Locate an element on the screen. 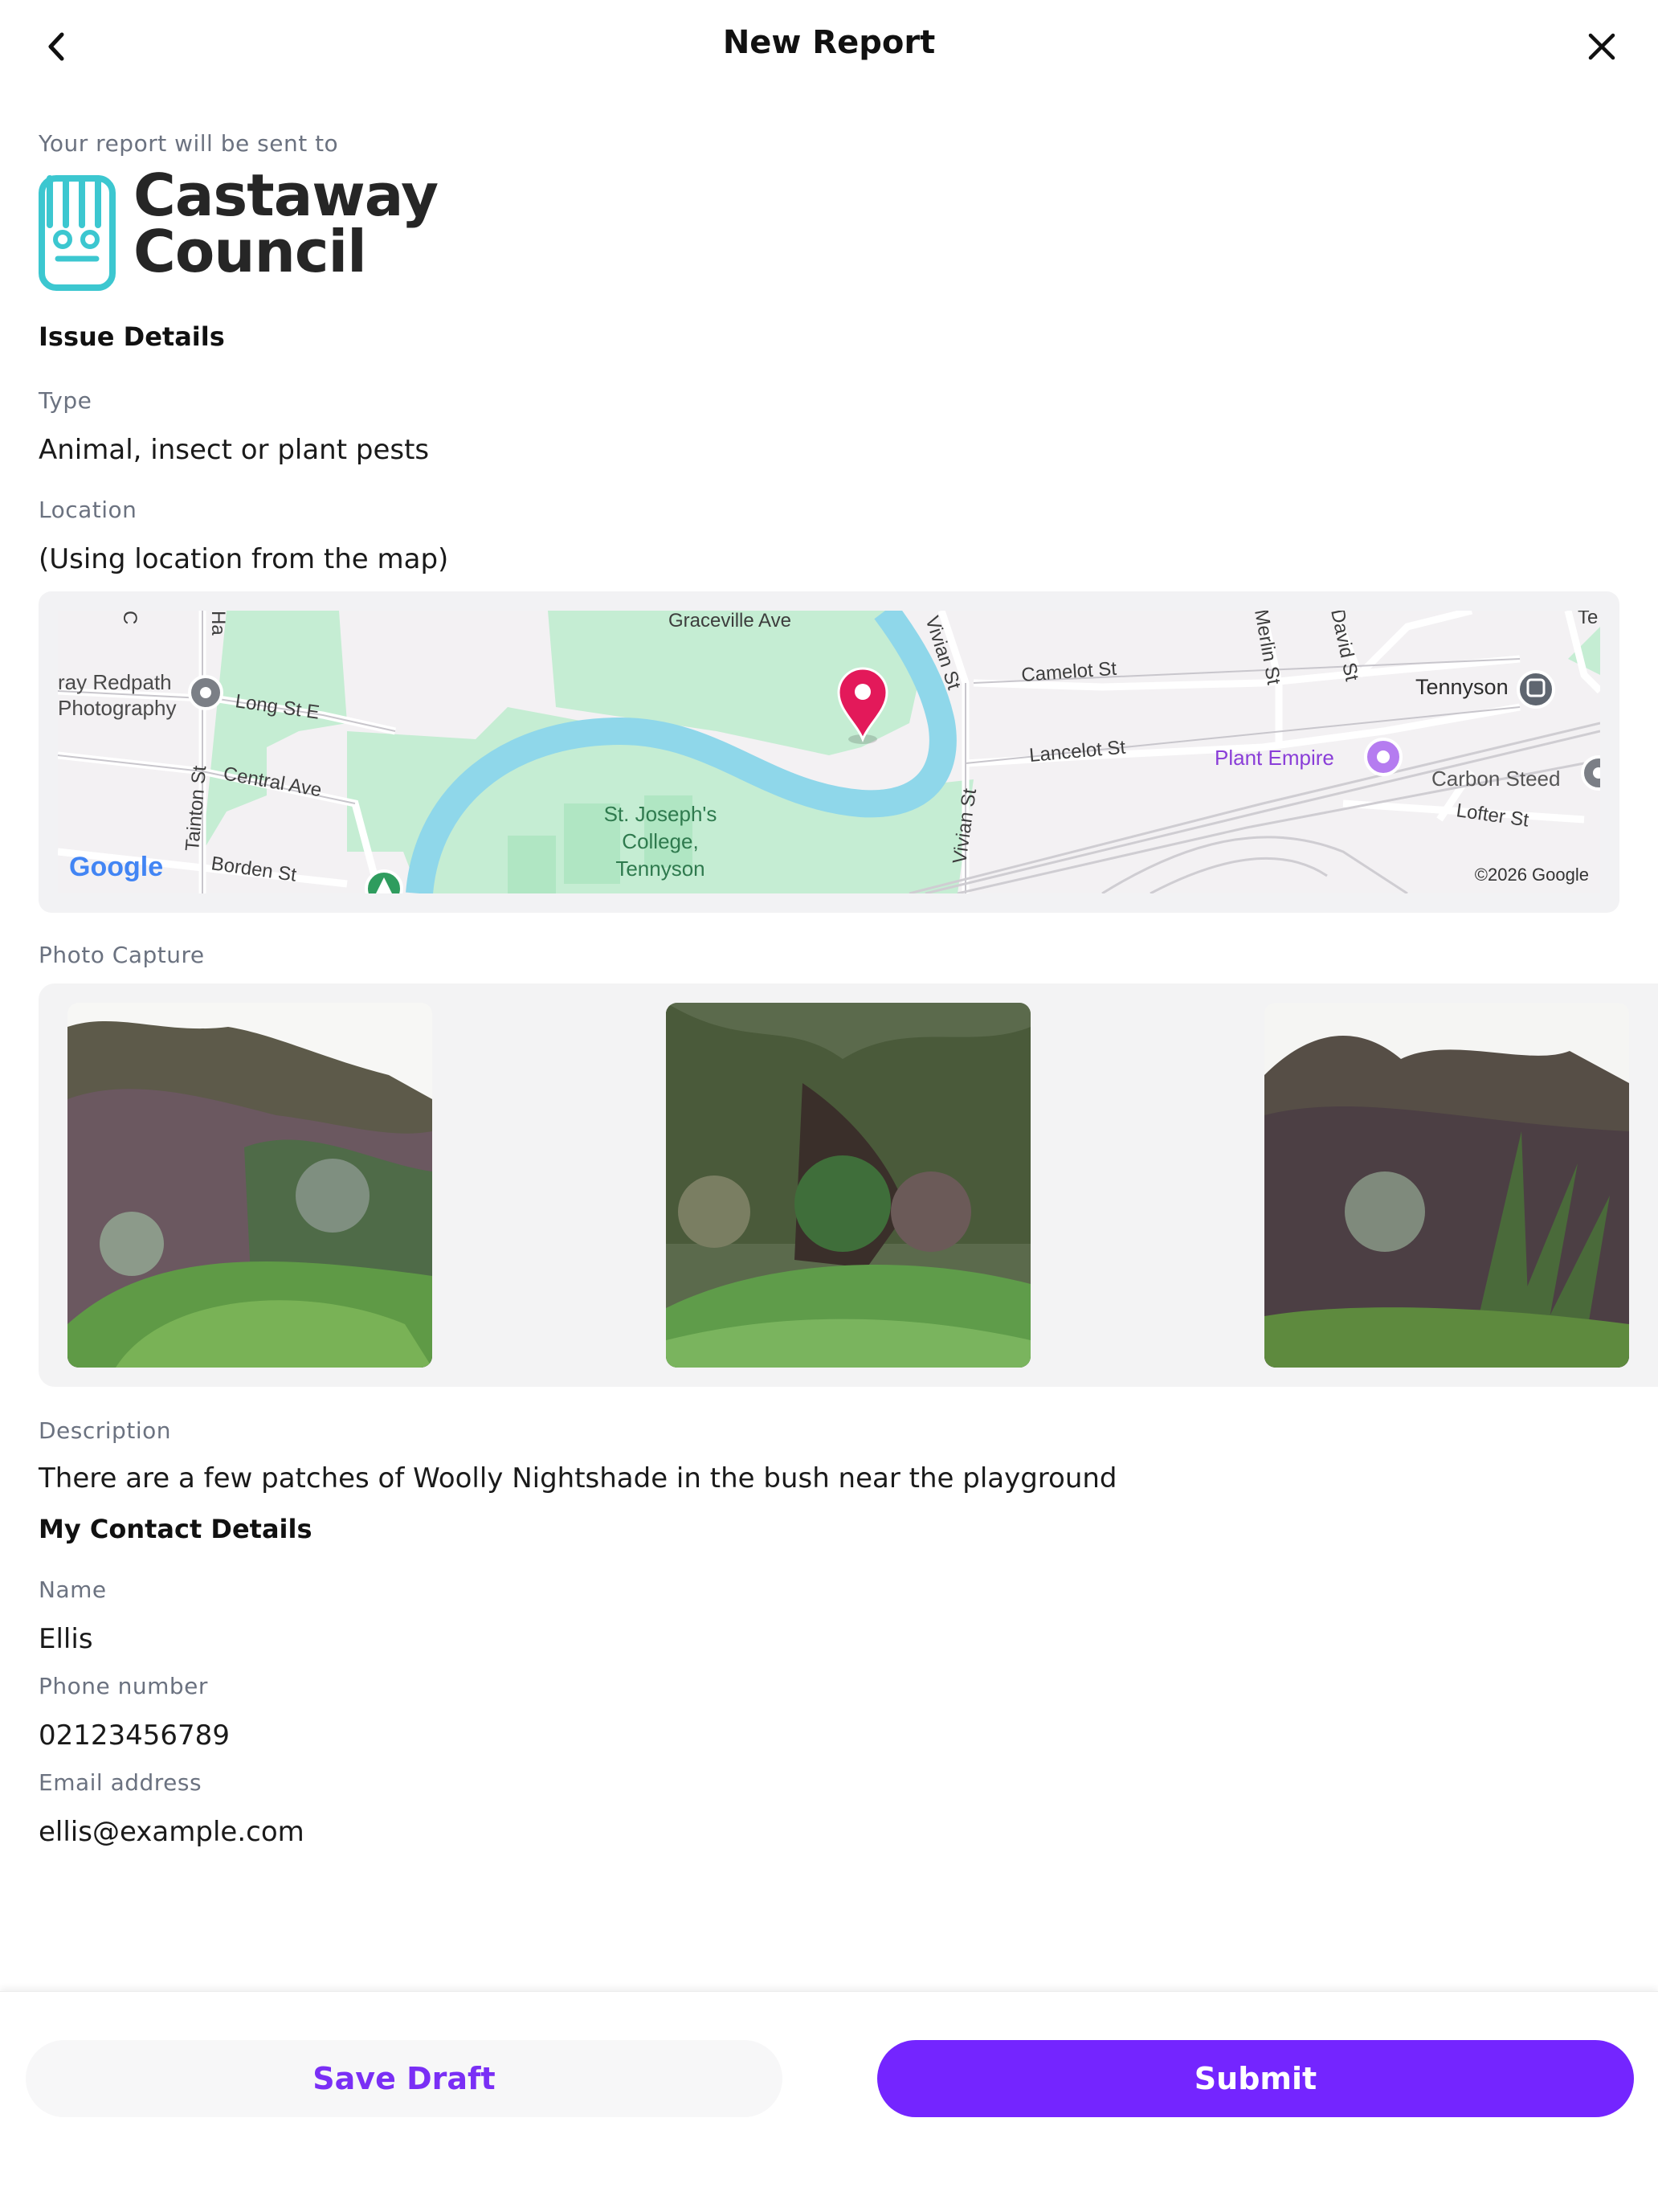 The image size is (1658, 2212). google-logo: Google is located at coordinates (116, 867).